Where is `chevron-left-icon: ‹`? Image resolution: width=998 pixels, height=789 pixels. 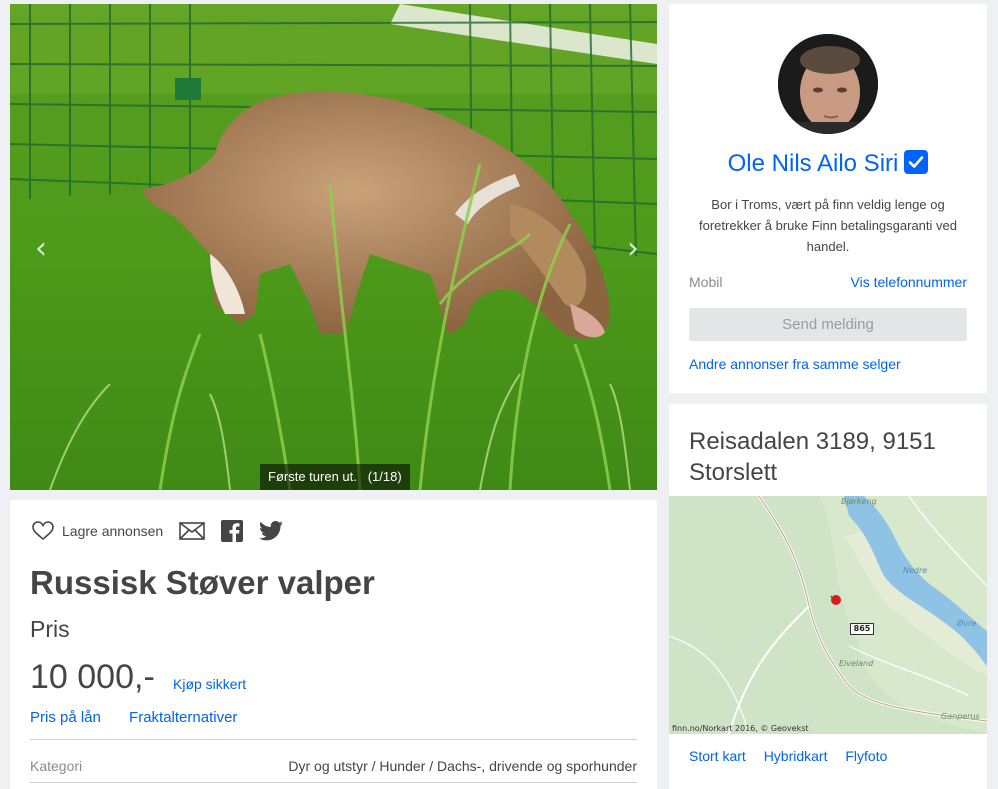
chevron-left-icon: ‹ is located at coordinates (41, 249).